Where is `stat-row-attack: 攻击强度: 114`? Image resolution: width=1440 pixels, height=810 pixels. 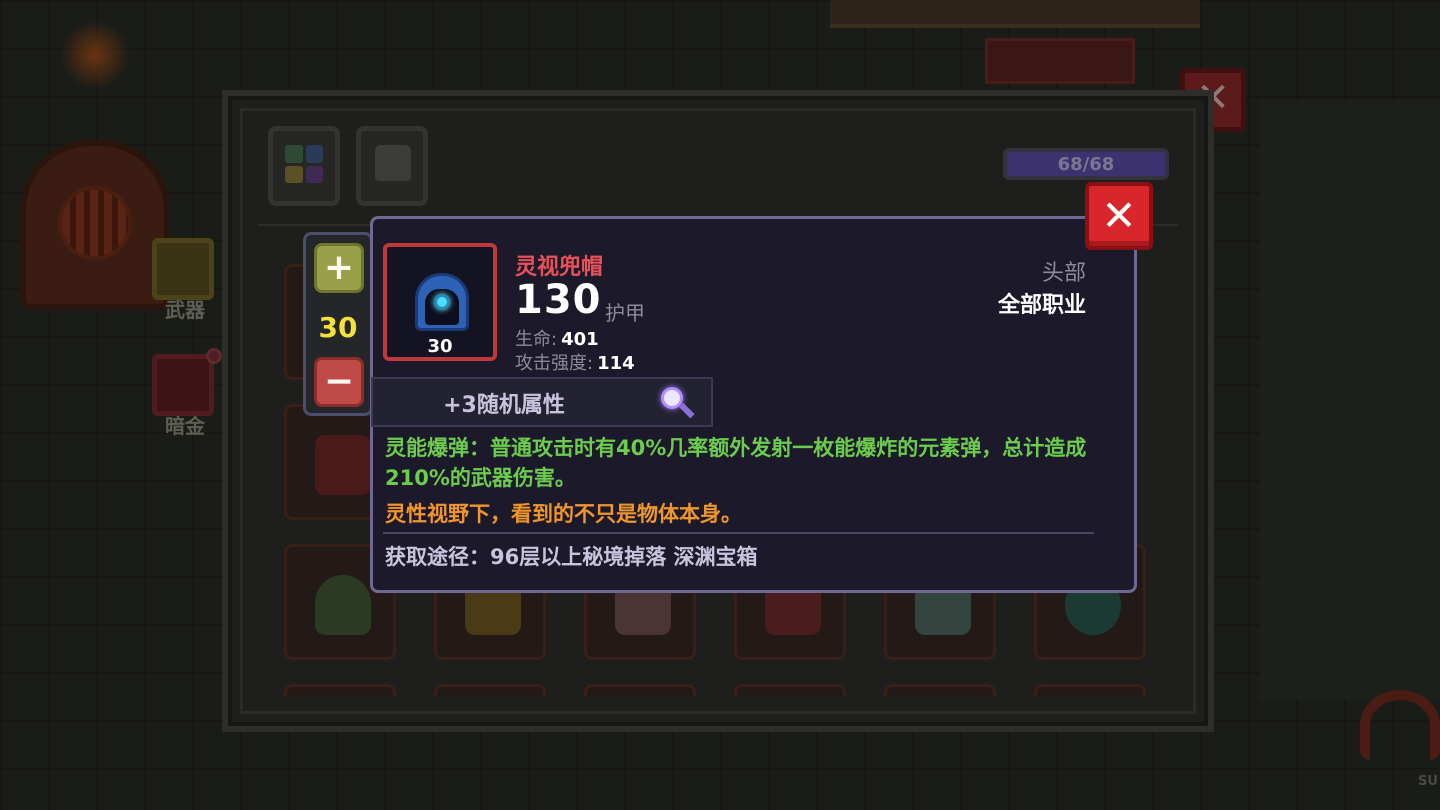 stat-row-attack: 攻击强度: 114 is located at coordinates (575, 362).